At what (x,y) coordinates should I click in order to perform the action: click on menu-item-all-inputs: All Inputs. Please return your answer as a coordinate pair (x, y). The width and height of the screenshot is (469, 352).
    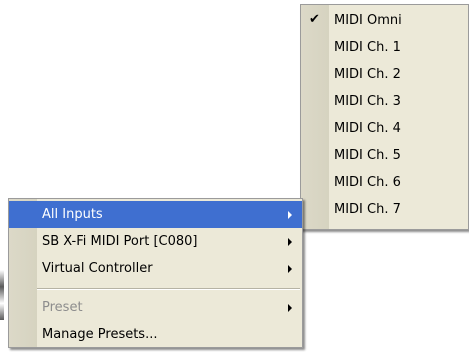
    Looking at the image, I should click on (155, 214).